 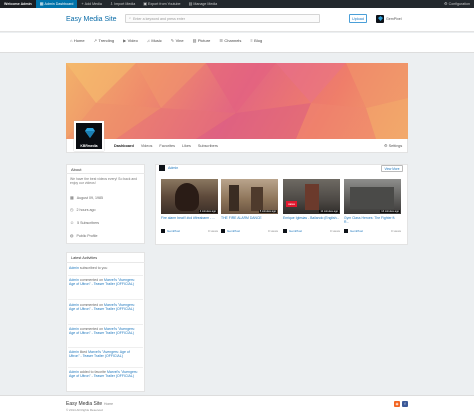 I want to click on user-menu: GemPixel, so click(x=389, y=18).